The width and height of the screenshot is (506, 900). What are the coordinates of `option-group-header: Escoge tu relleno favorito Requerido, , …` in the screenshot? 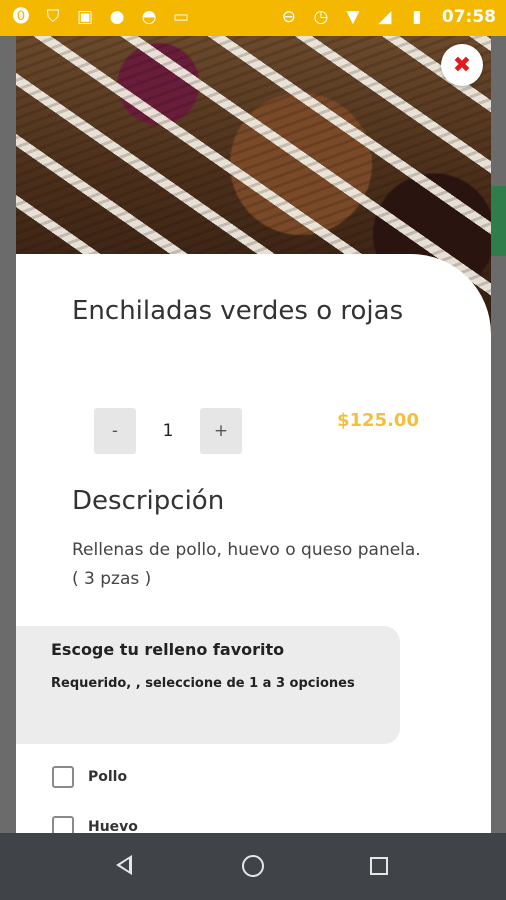 It's located at (208, 685).